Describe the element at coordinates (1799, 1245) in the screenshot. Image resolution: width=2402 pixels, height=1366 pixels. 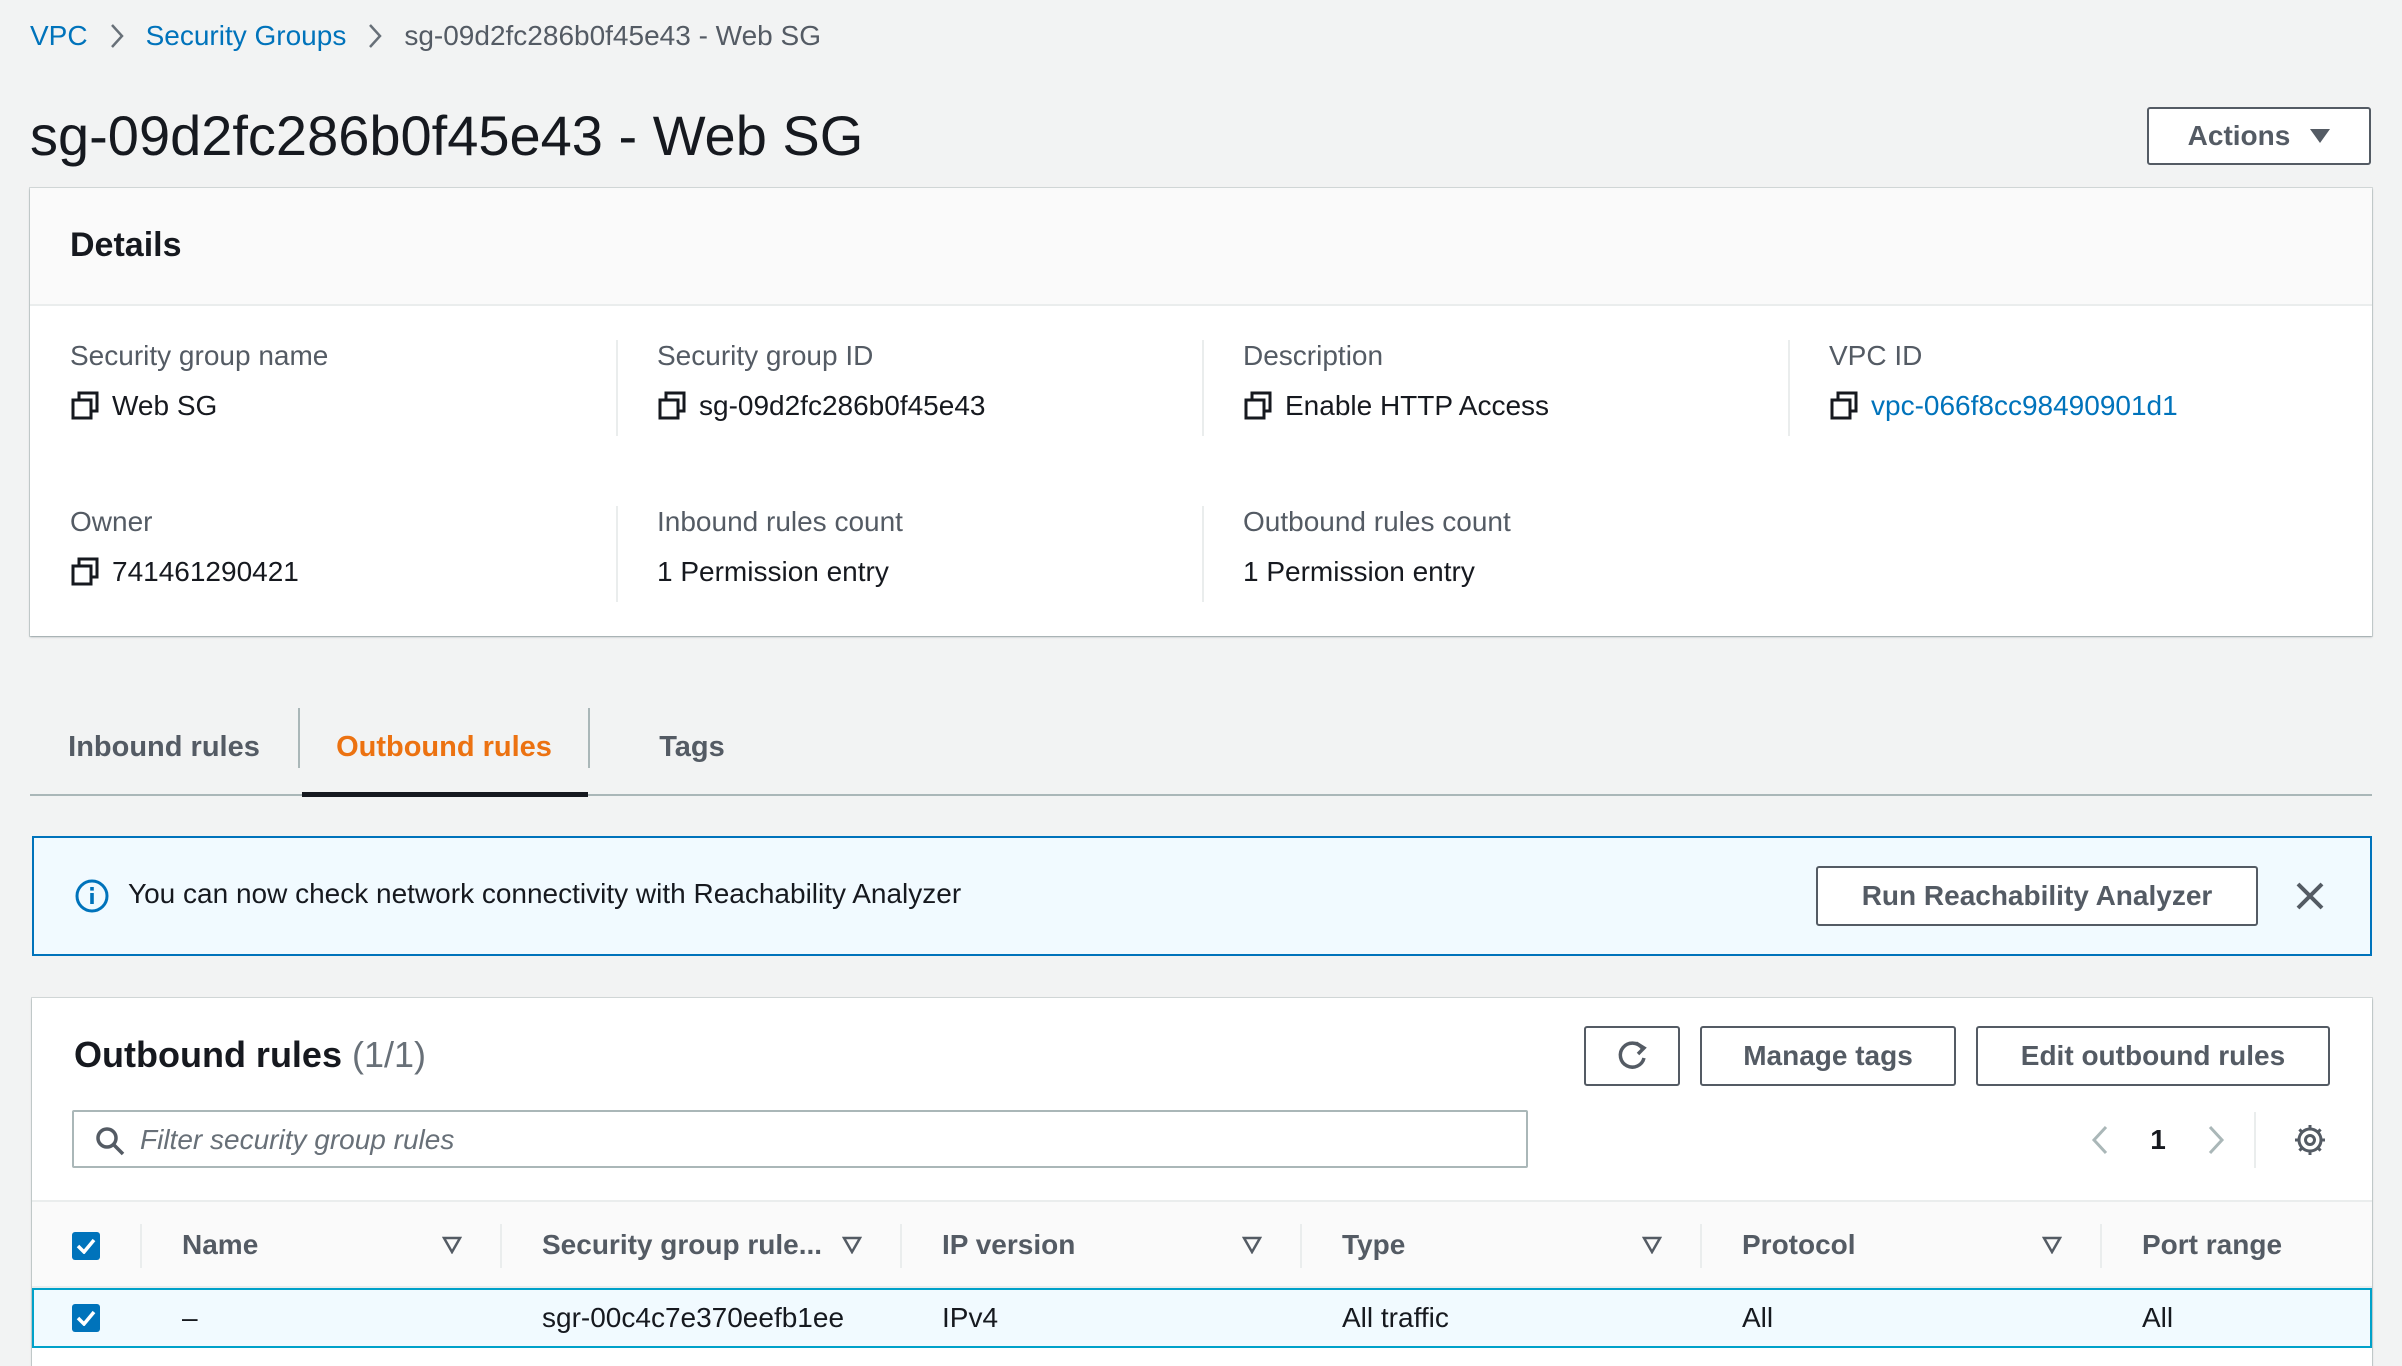
I see `column-header-protocol: Protocol` at that location.